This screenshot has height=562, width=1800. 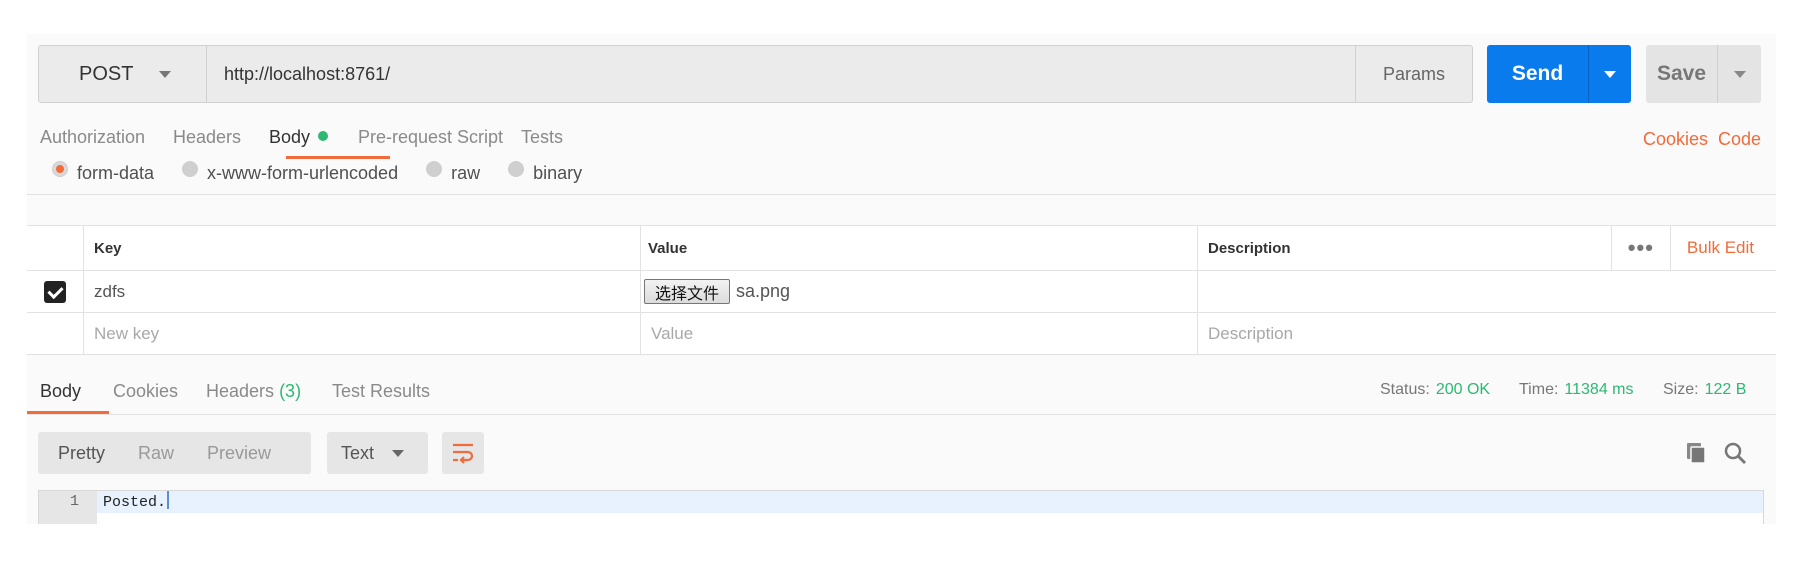 I want to click on choose-file-button: 选择文件, so click(x=687, y=291).